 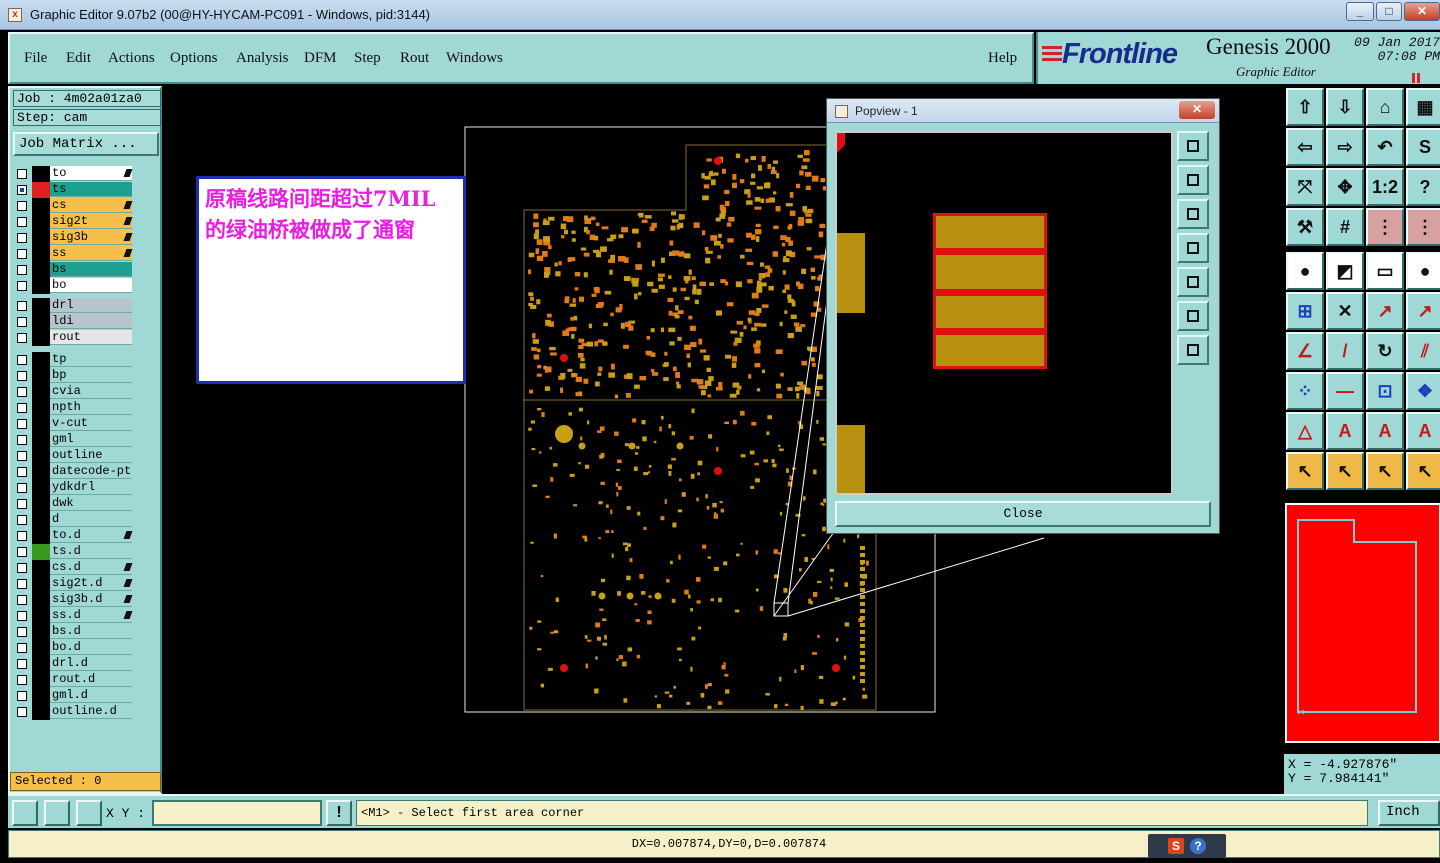 What do you see at coordinates (1423, 471) in the screenshot?
I see `pointer-net-icon: ↖` at bounding box center [1423, 471].